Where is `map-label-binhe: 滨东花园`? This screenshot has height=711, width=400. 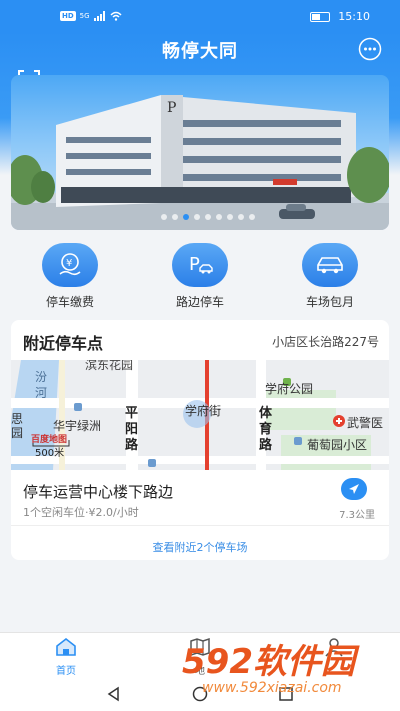
map-label-binhe: 滨东花园 is located at coordinates (109, 366).